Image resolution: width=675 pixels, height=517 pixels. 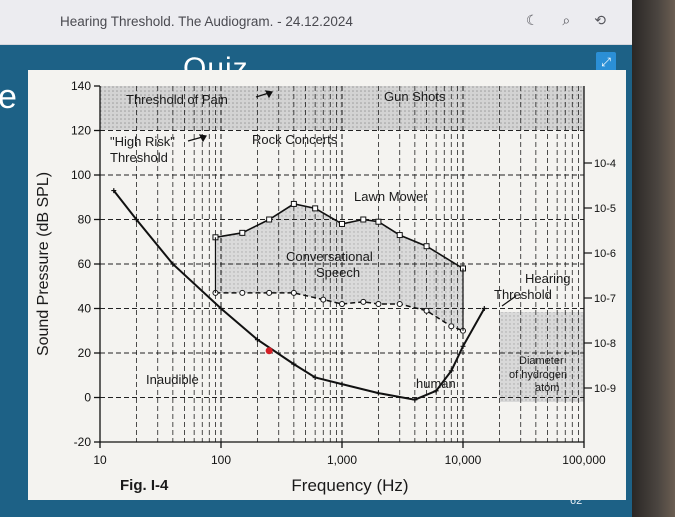 I want to click on right-tick-label: 10-7, so click(x=605, y=299).